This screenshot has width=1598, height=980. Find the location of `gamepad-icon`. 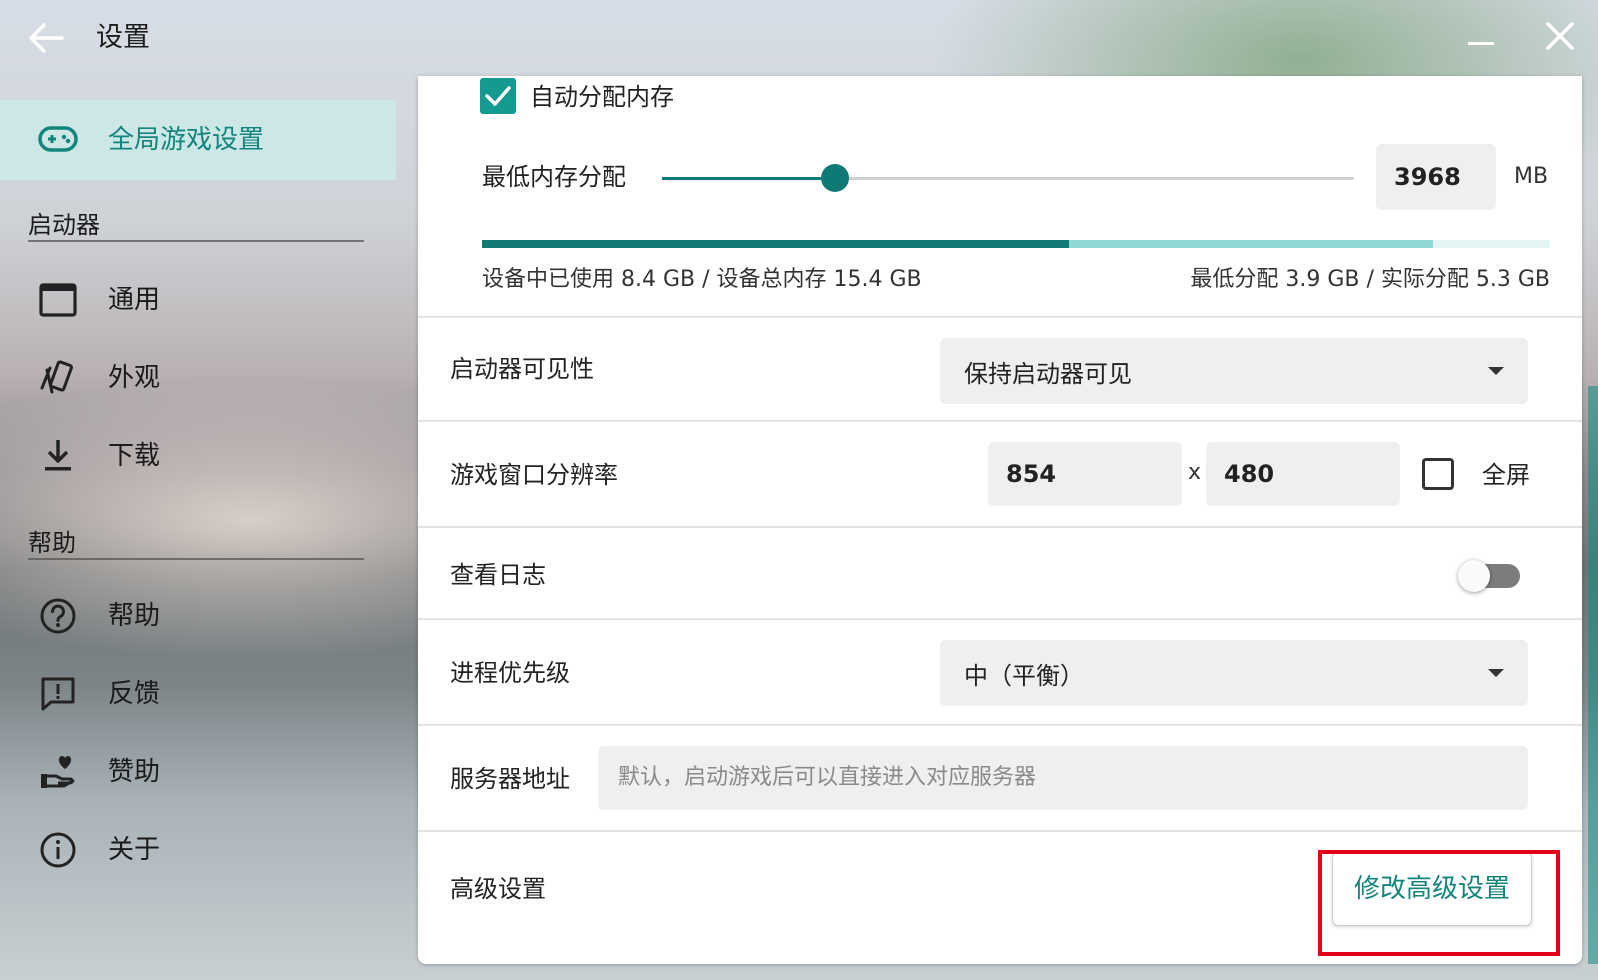

gamepad-icon is located at coordinates (58, 139).